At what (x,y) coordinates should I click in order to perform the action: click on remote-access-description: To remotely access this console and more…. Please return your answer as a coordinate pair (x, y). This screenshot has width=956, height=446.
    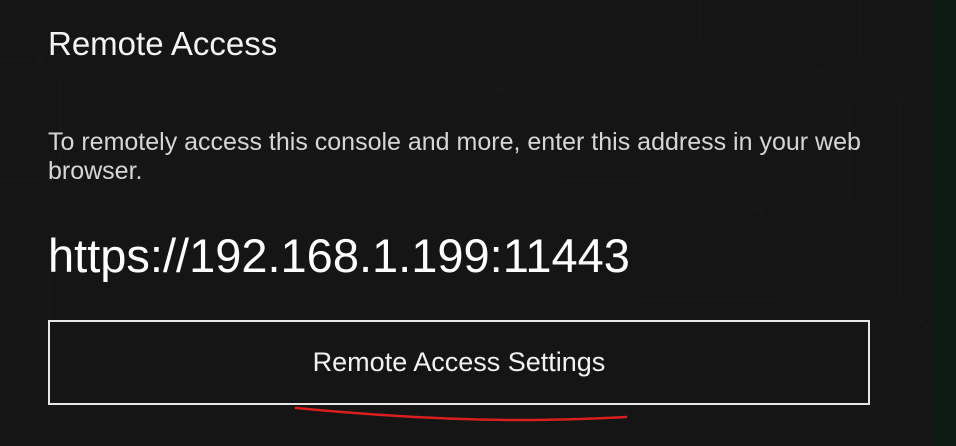
    Looking at the image, I should click on (454, 156).